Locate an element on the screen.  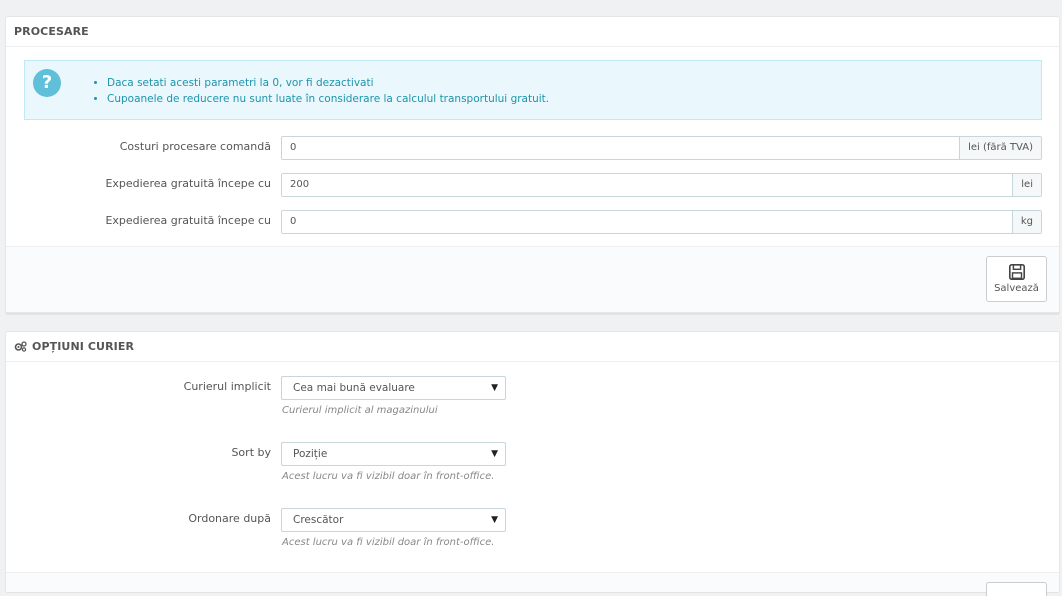
carrier-heading: OPȚIUNI CURIER is located at coordinates (532, 347).